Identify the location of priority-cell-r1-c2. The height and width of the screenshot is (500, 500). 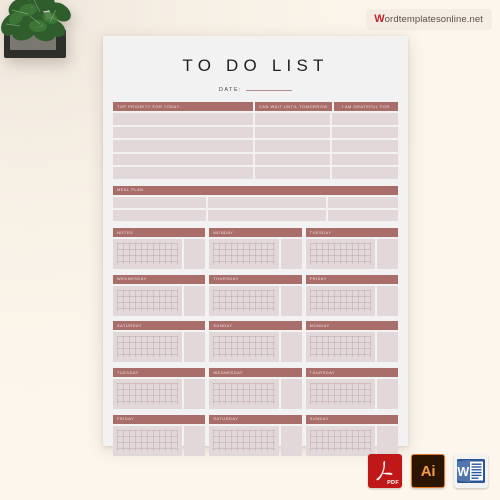
(292, 119).